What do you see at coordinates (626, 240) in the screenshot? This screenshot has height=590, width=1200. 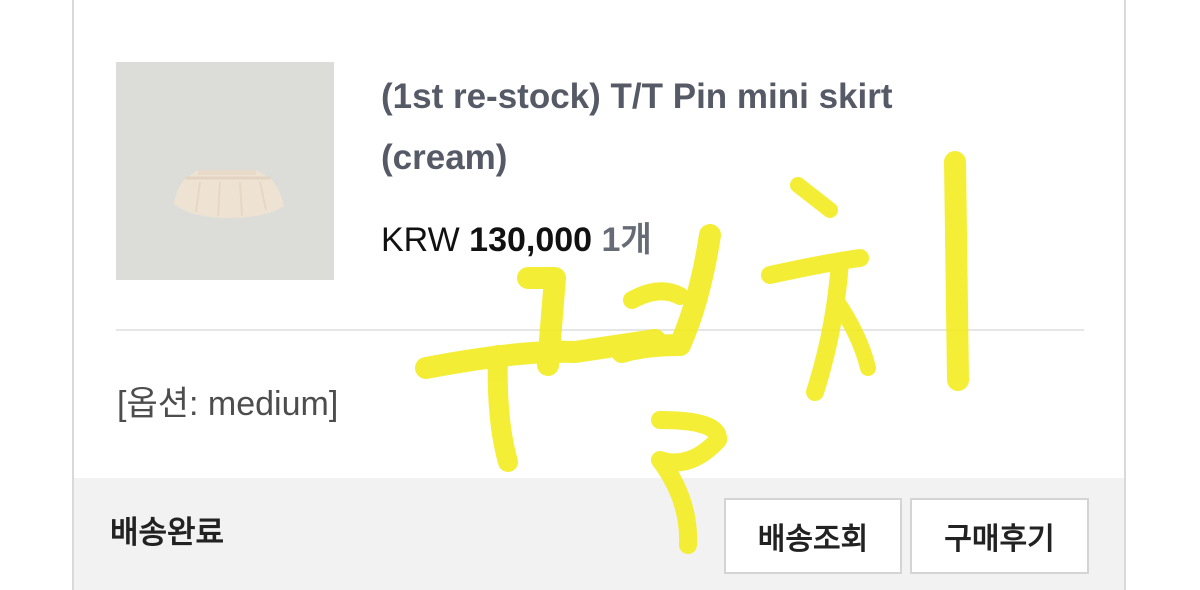 I see `quantity-label: 1개` at bounding box center [626, 240].